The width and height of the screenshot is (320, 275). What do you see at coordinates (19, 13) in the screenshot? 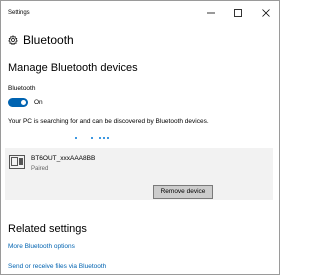
I see `window-title: Settings` at bounding box center [19, 13].